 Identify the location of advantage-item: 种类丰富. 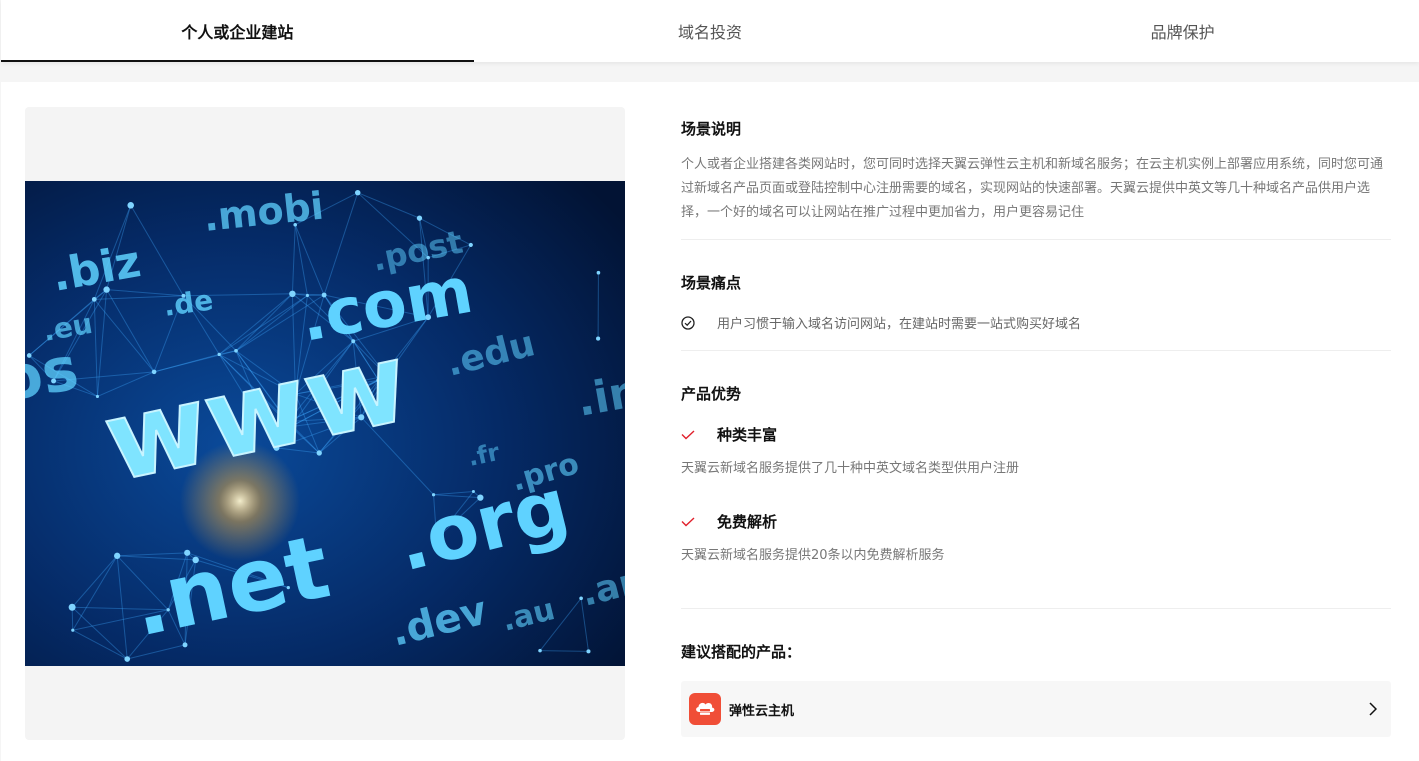
(1036, 434).